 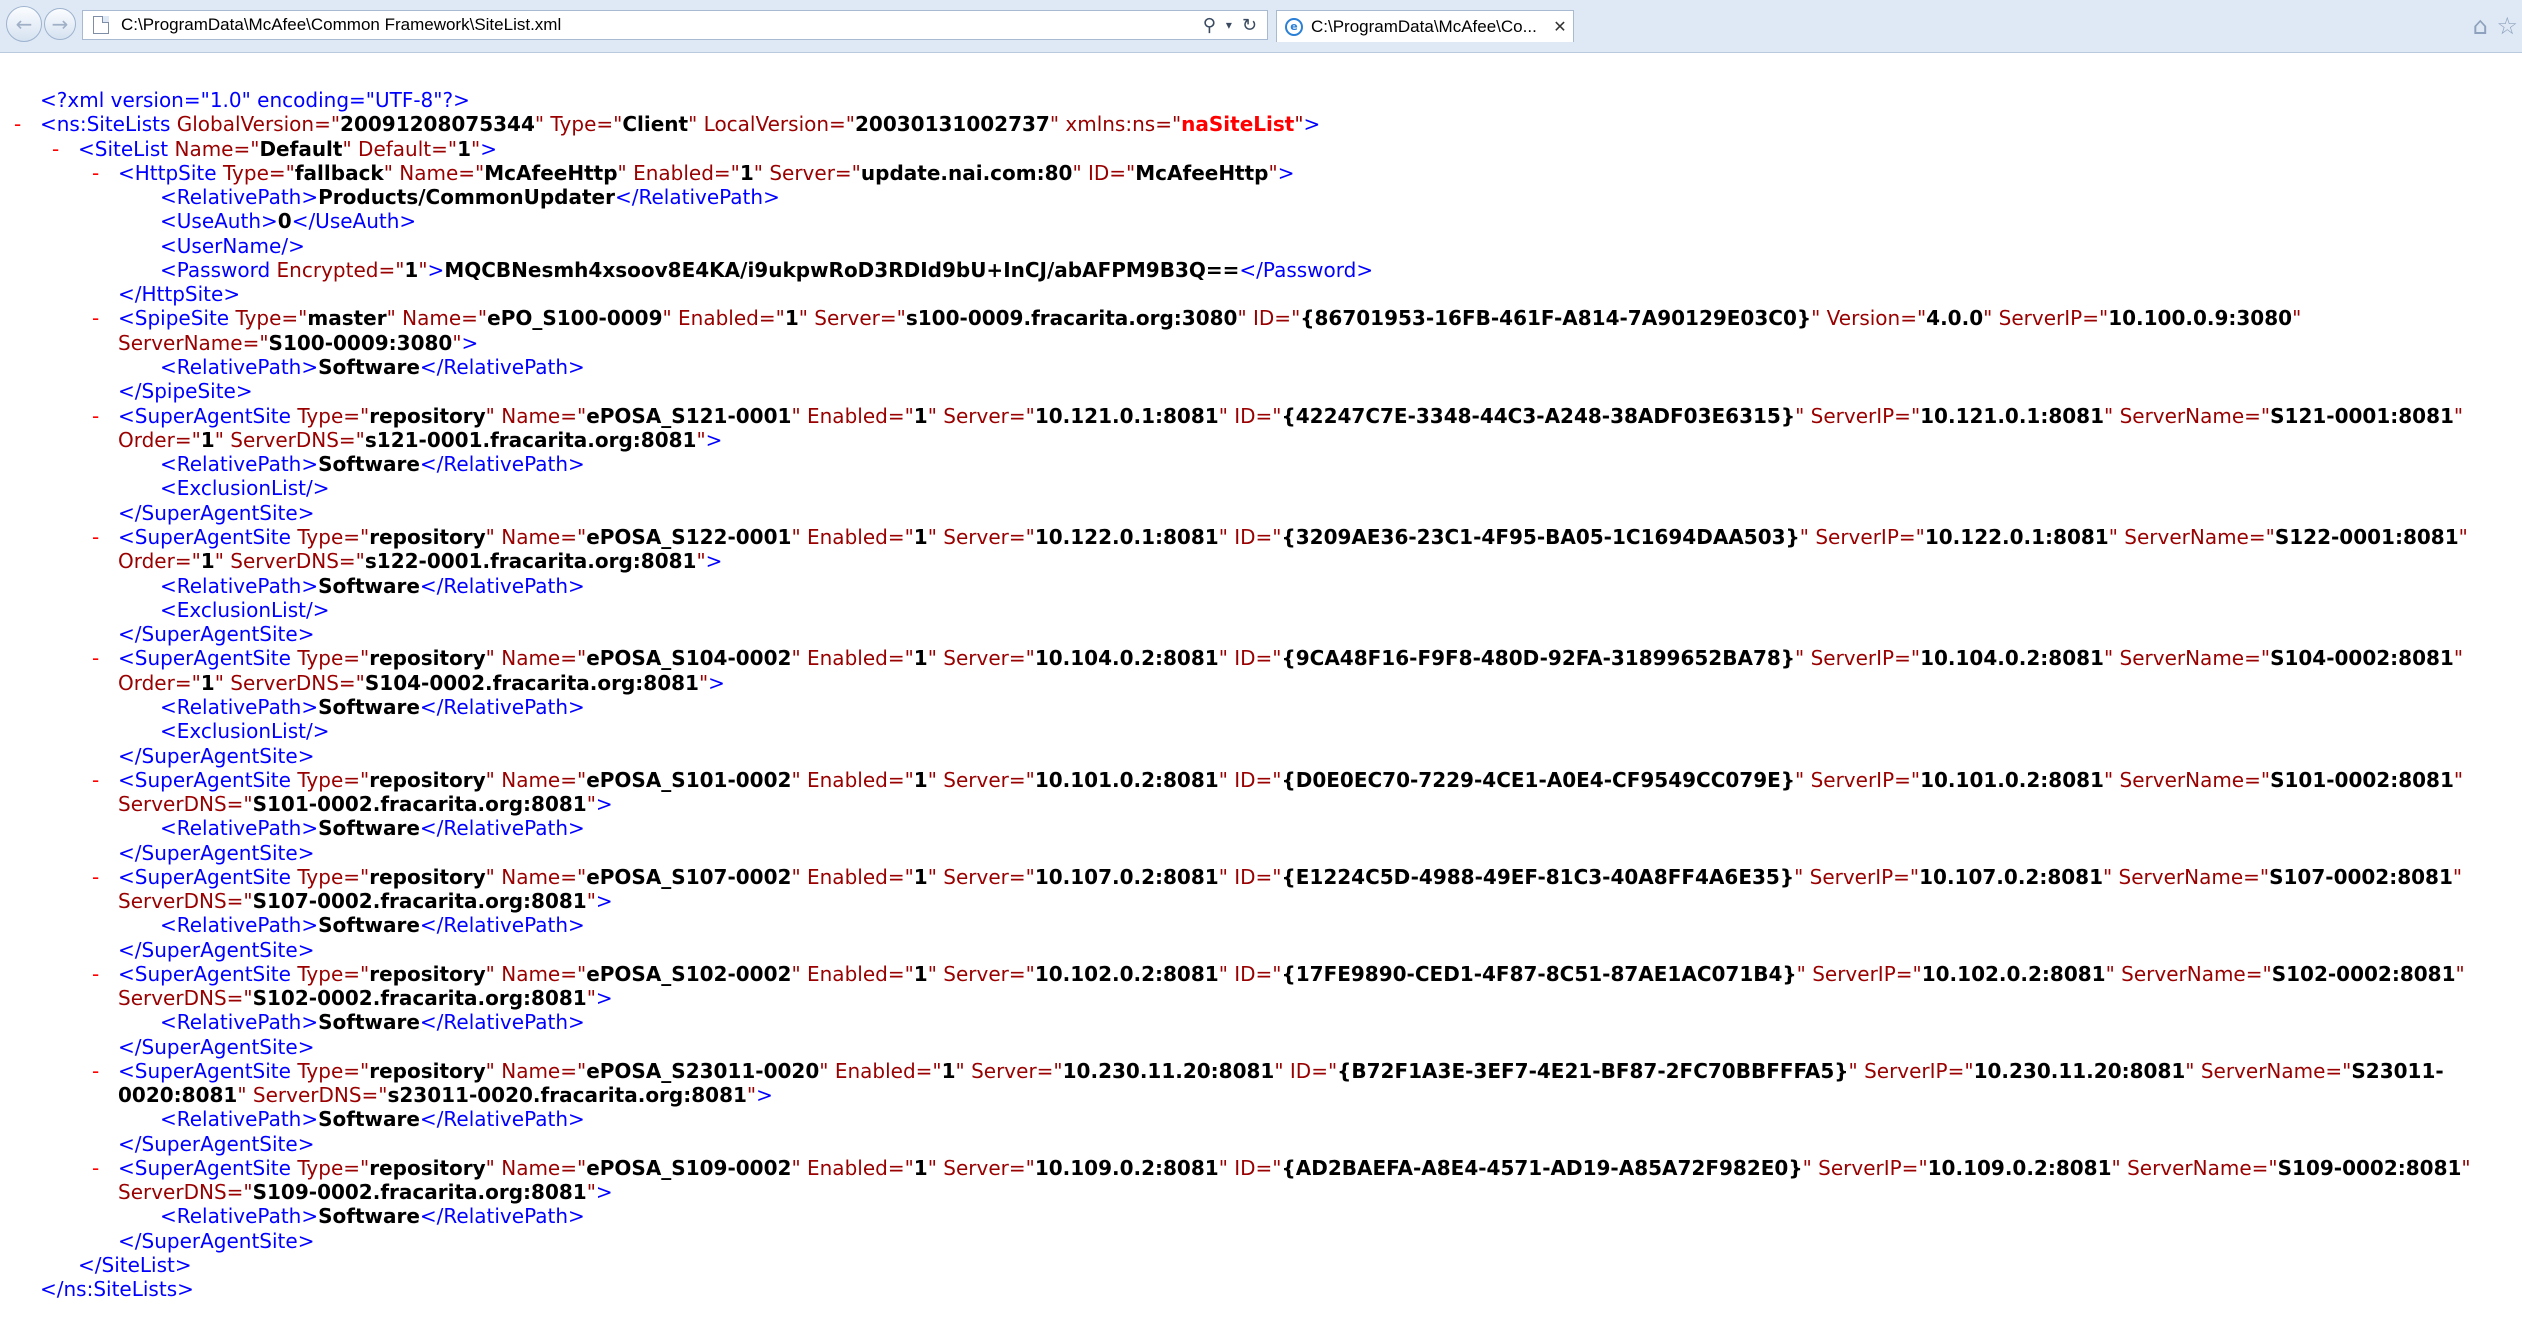 What do you see at coordinates (1294, 26) in the screenshot?
I see `ie-logo-icon: e` at bounding box center [1294, 26].